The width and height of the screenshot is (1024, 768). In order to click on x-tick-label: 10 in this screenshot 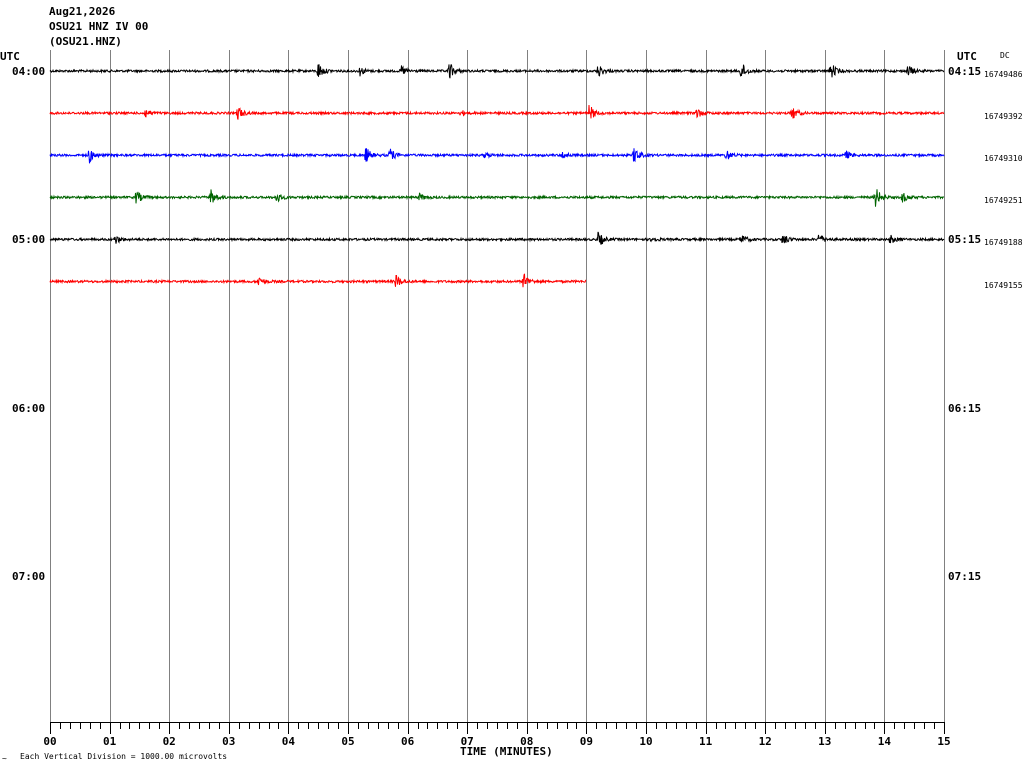, I will do `click(645, 741)`.